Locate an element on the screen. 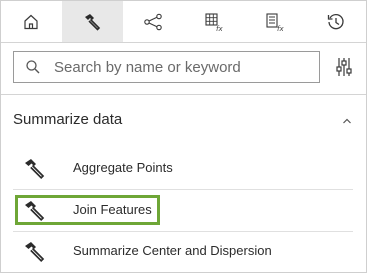  search-input is located at coordinates (183, 67).